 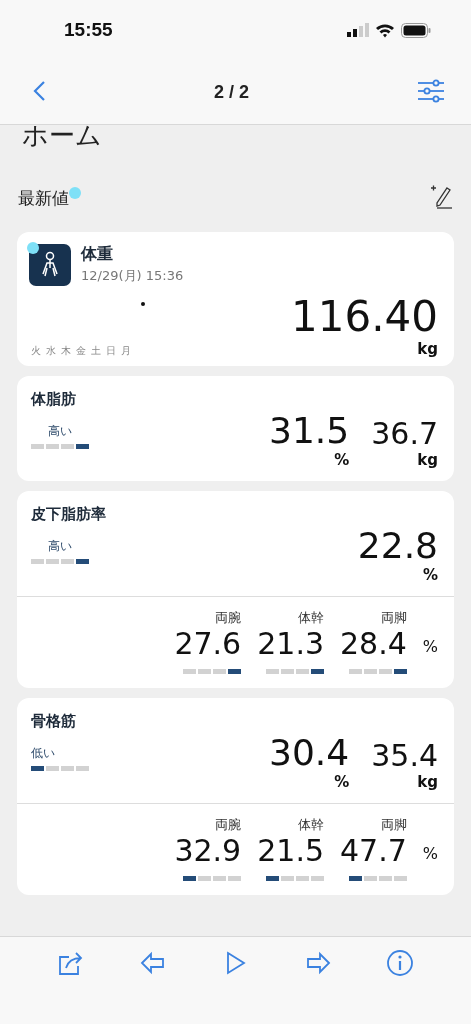 I want to click on segment-value: 32.9, so click(x=208, y=851).